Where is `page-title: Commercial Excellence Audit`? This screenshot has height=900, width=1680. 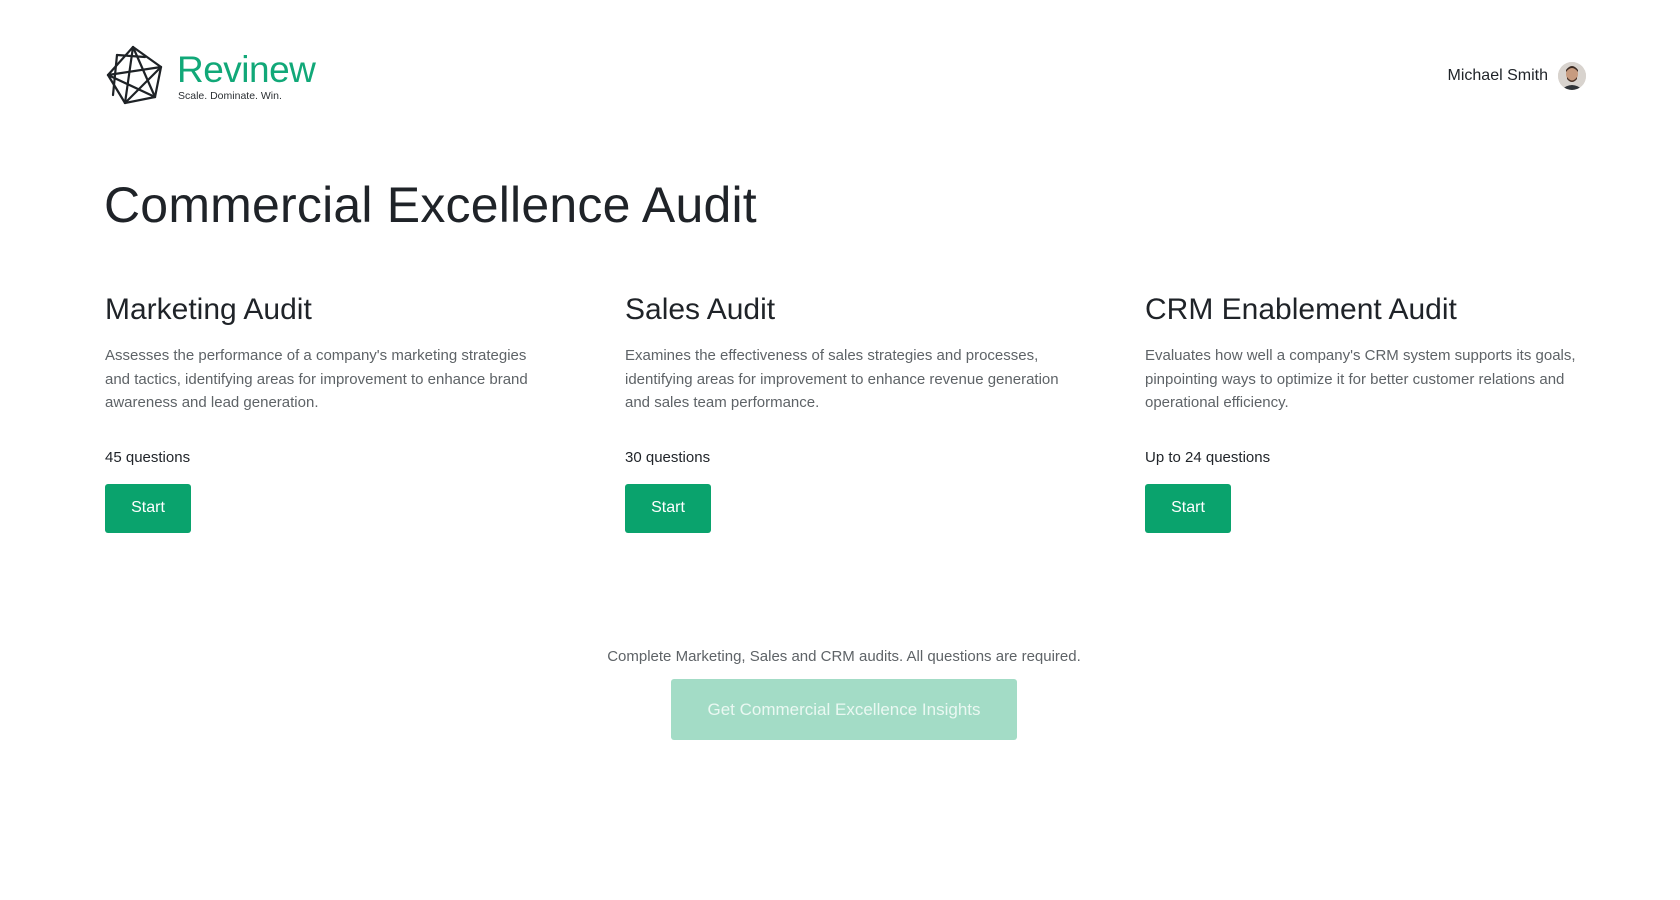
page-title: Commercial Excellence Audit is located at coordinates (430, 205).